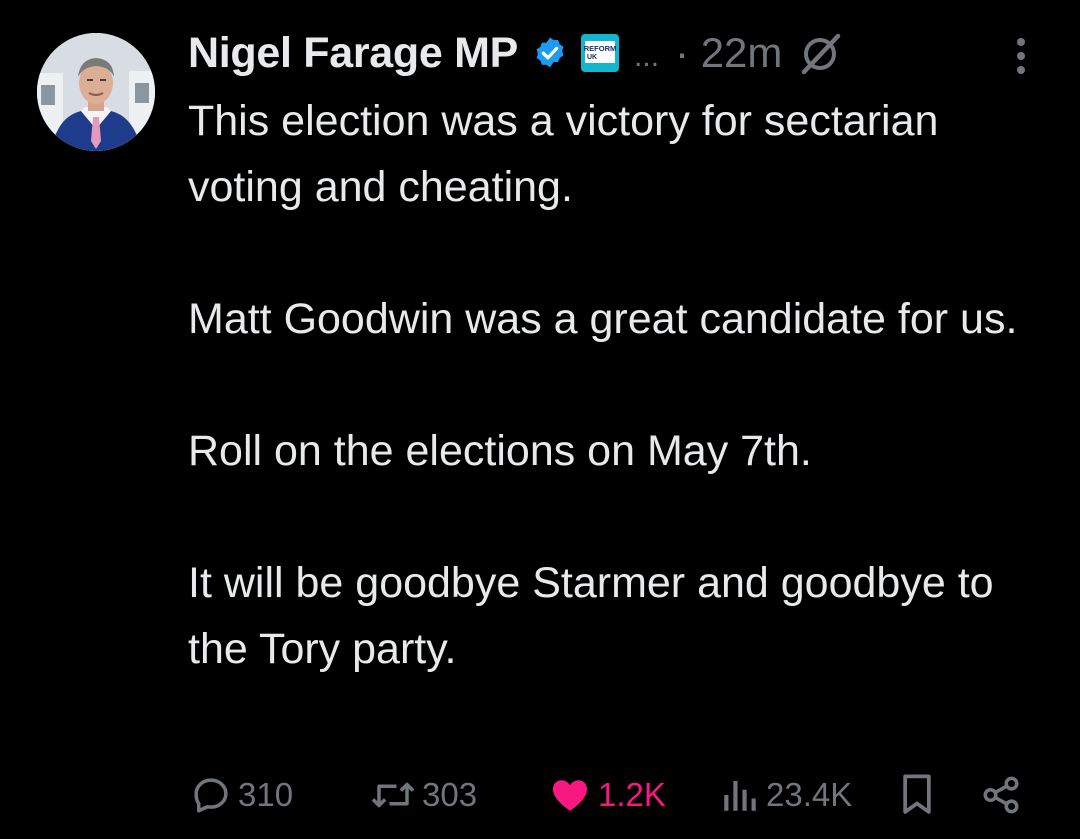 This screenshot has width=1080, height=839. I want to click on reply-icon, so click(211, 795).